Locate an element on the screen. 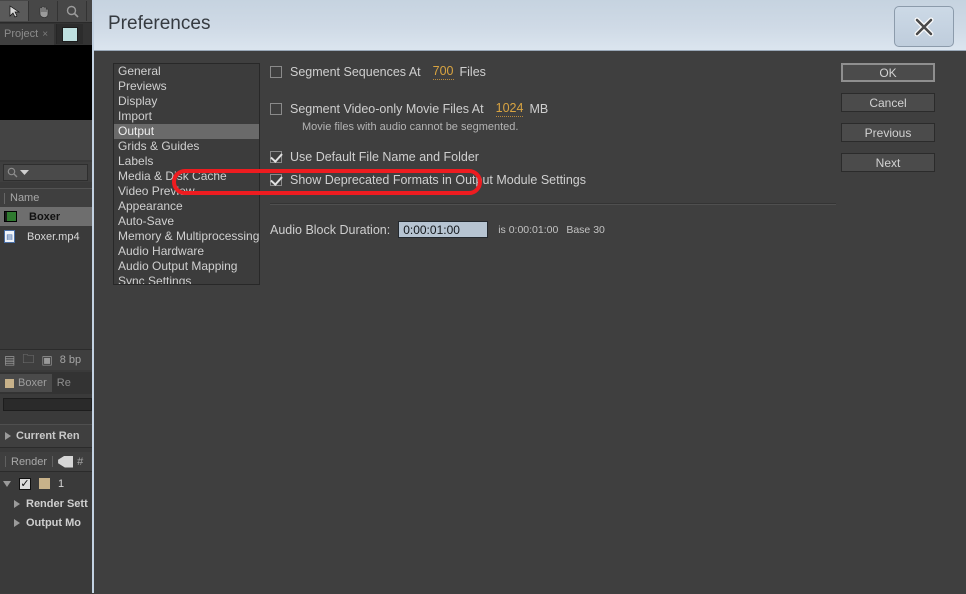  close-icon is located at coordinates (924, 26).